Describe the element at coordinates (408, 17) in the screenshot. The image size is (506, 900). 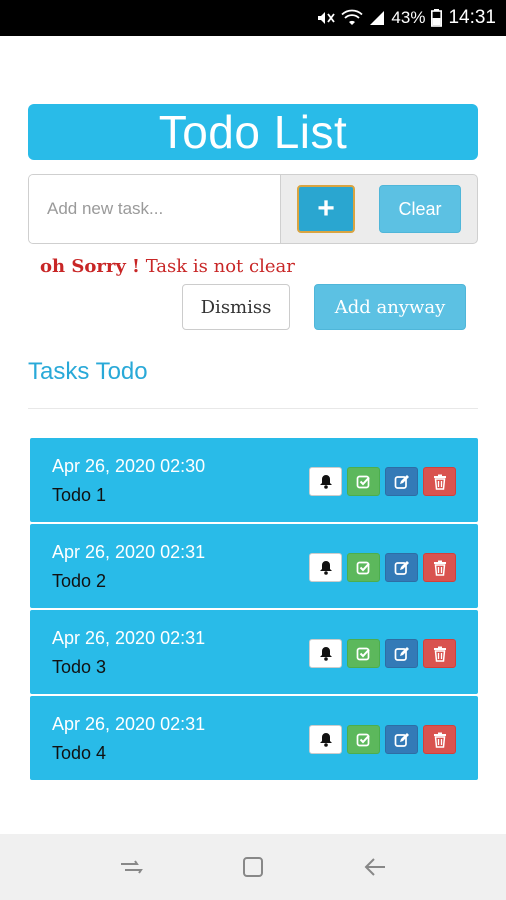
I see `battery-percent: 43%` at that location.